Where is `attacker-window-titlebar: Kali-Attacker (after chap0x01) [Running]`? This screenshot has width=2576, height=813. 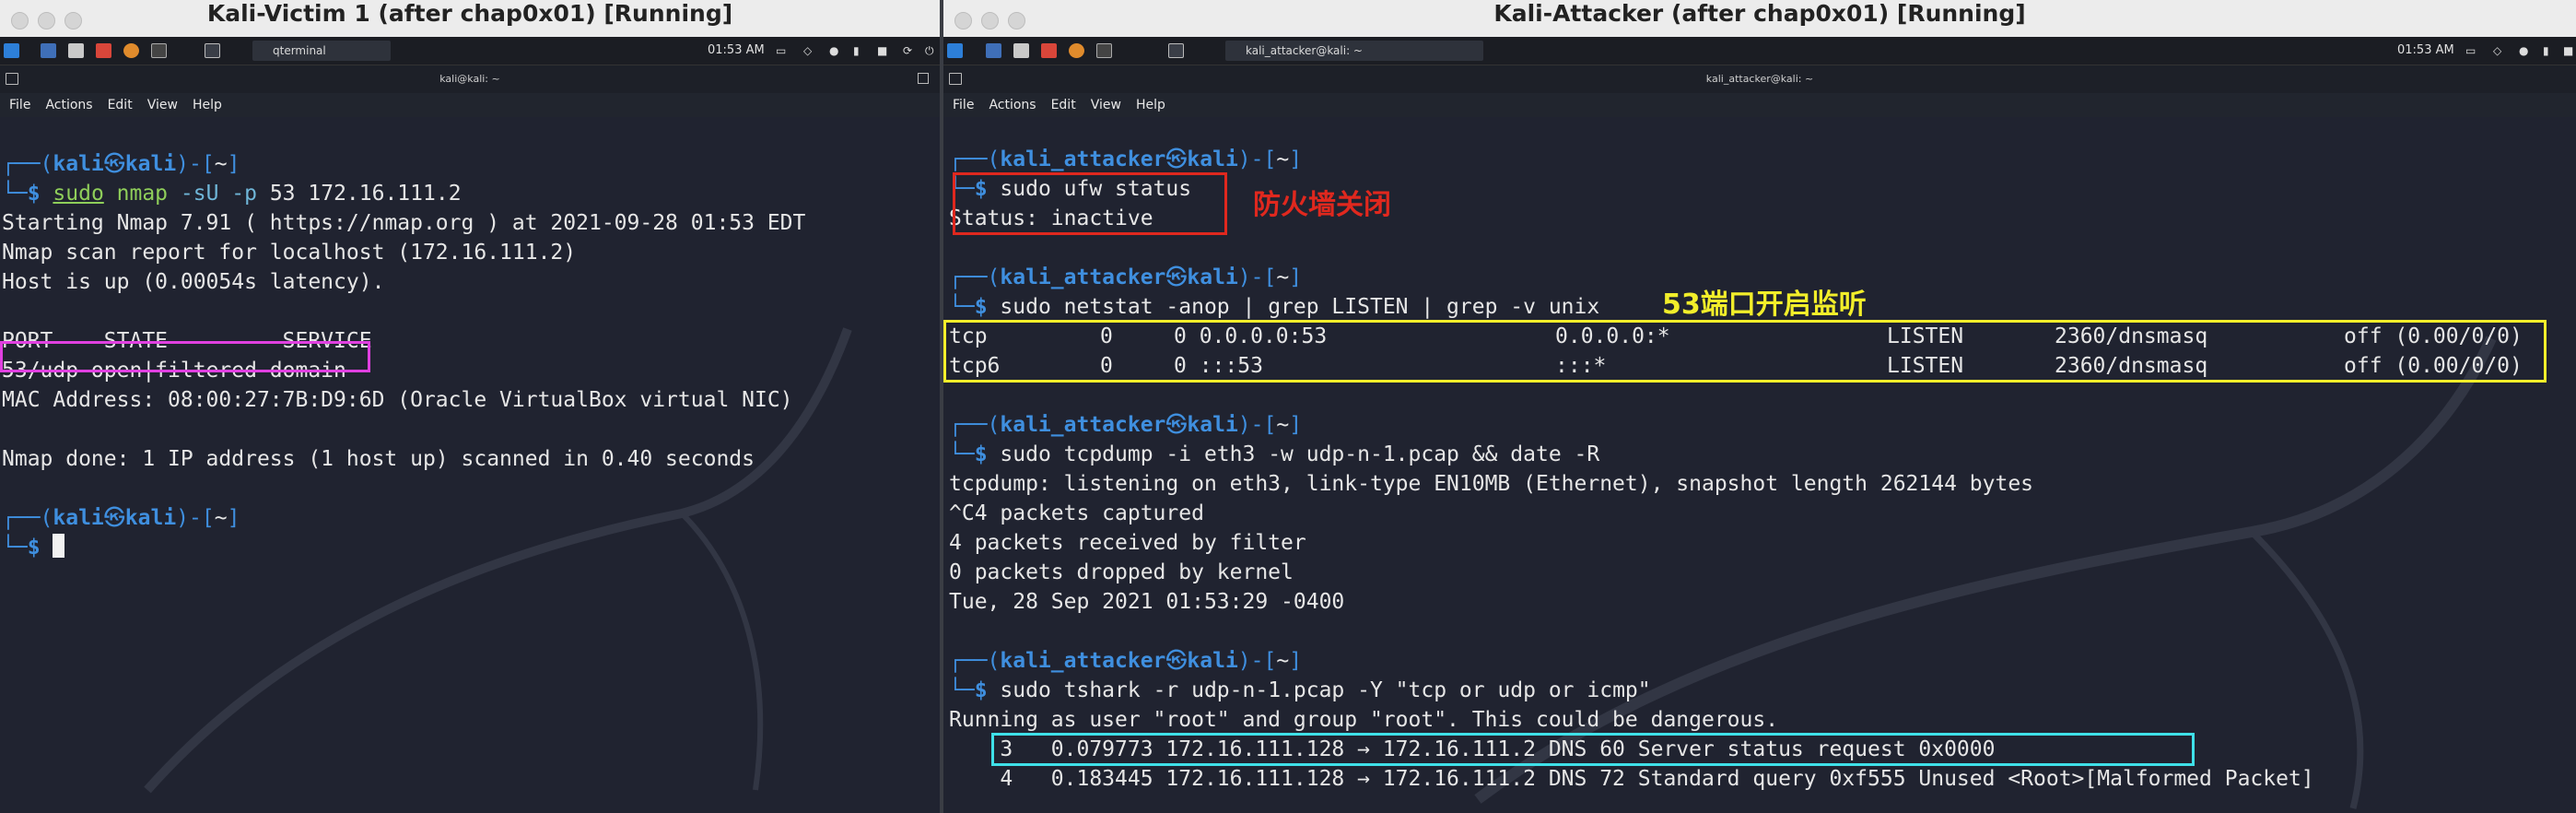
attacker-window-titlebar: Kali-Attacker (after chap0x01) [Running] is located at coordinates (1759, 19).